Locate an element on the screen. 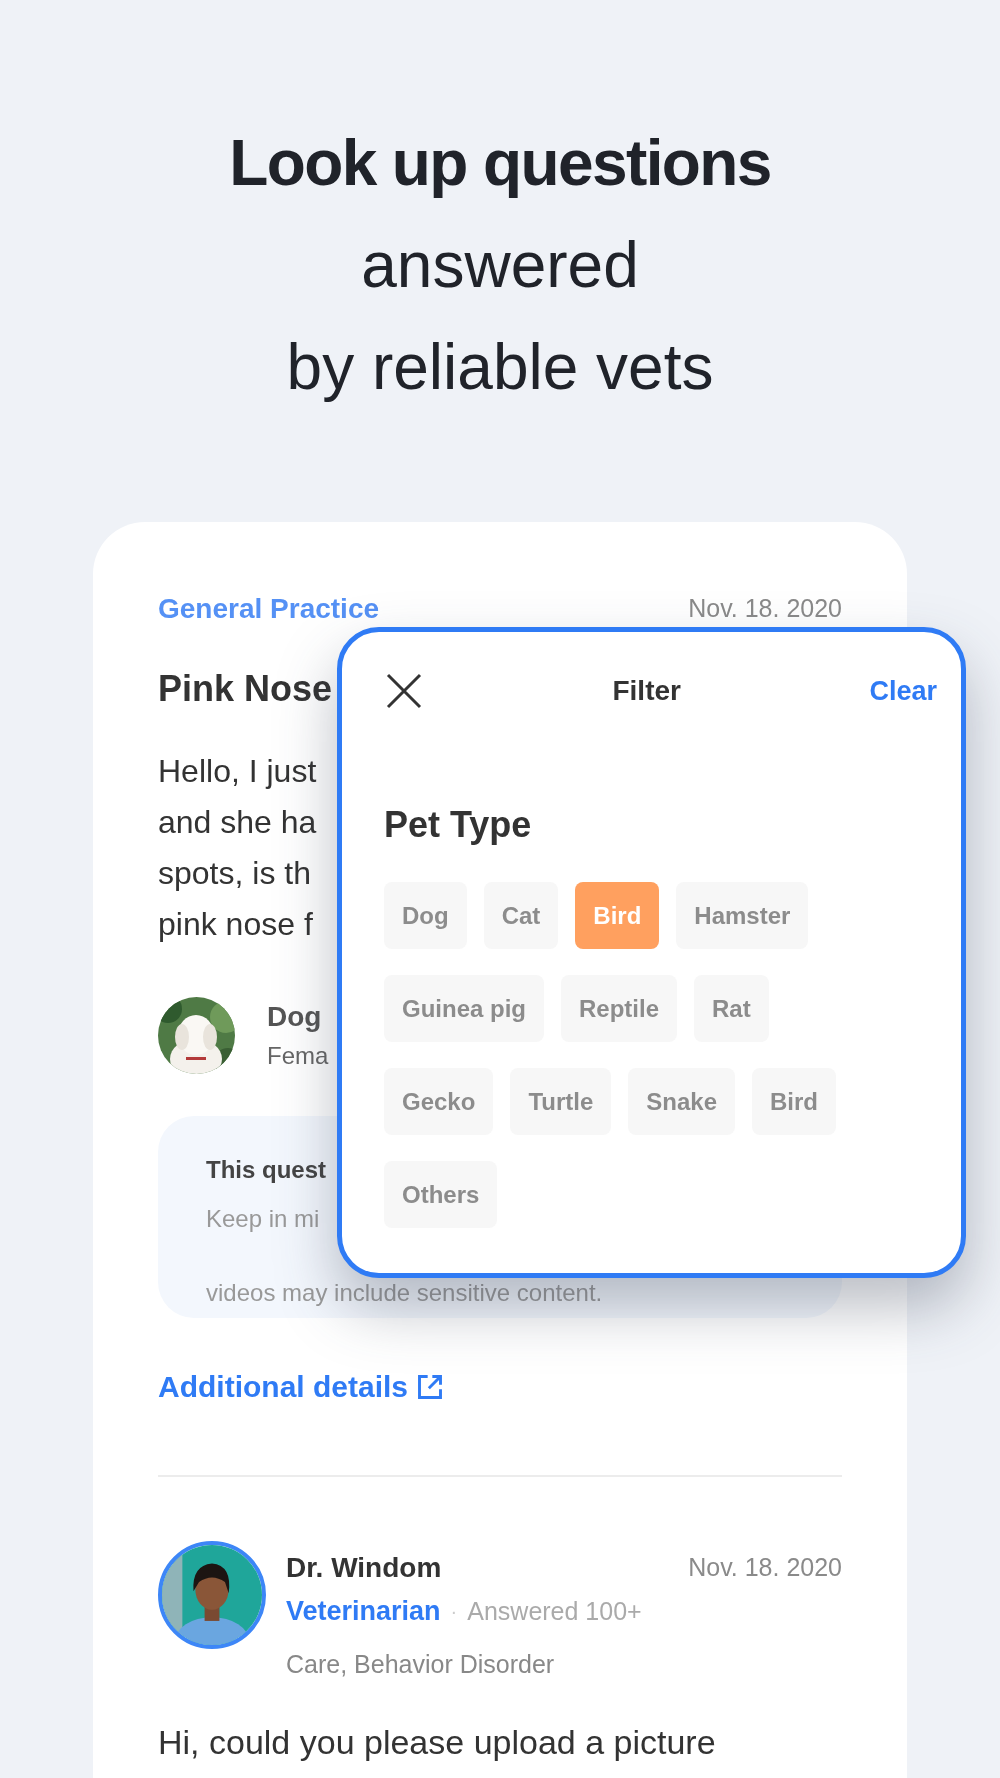 The height and width of the screenshot is (1778, 1000). question-text: Hello, I just is located at coordinates (237, 771).